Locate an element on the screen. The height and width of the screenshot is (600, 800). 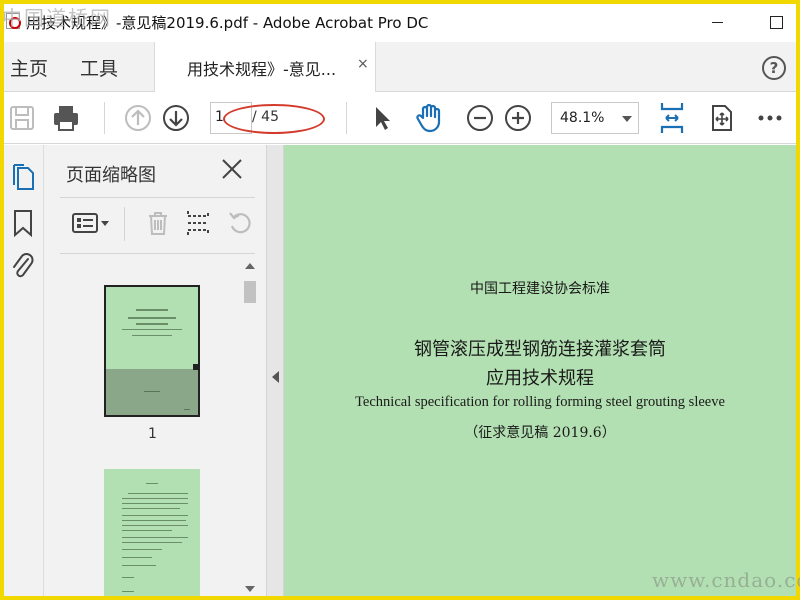
help-icon: ? is located at coordinates (774, 68).